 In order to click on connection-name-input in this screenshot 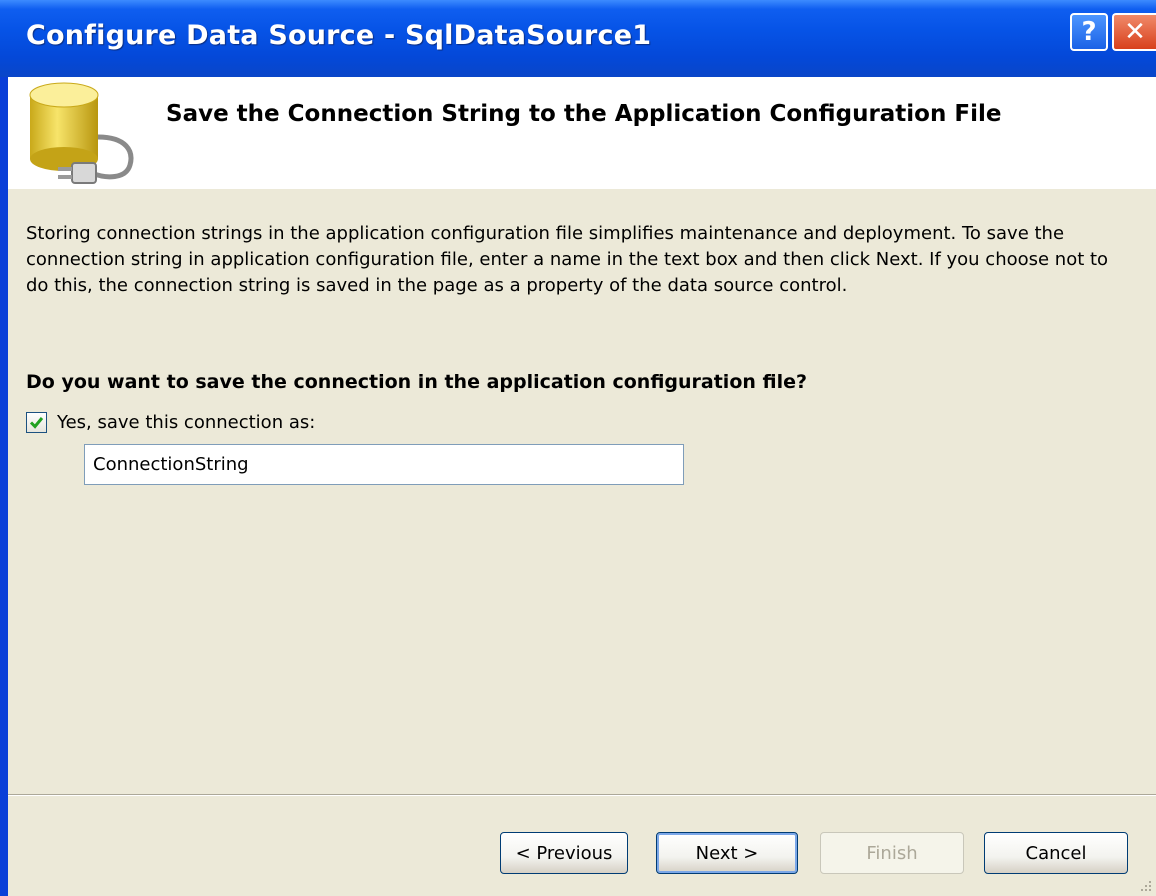, I will do `click(384, 464)`.